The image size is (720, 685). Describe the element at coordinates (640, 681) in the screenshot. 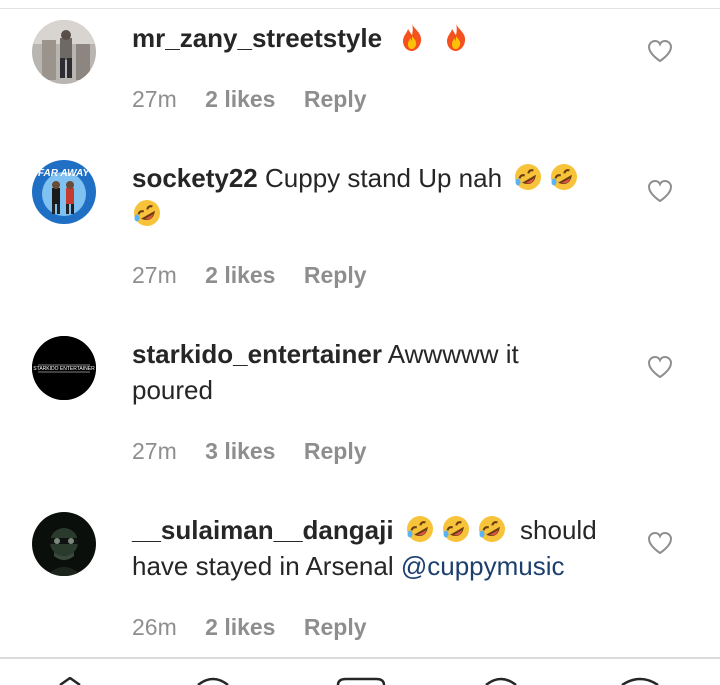

I see `profile-icon` at that location.